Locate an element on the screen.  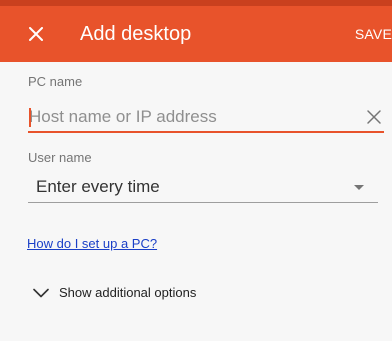
show-additional-options-label: Show additional options is located at coordinates (128, 292).